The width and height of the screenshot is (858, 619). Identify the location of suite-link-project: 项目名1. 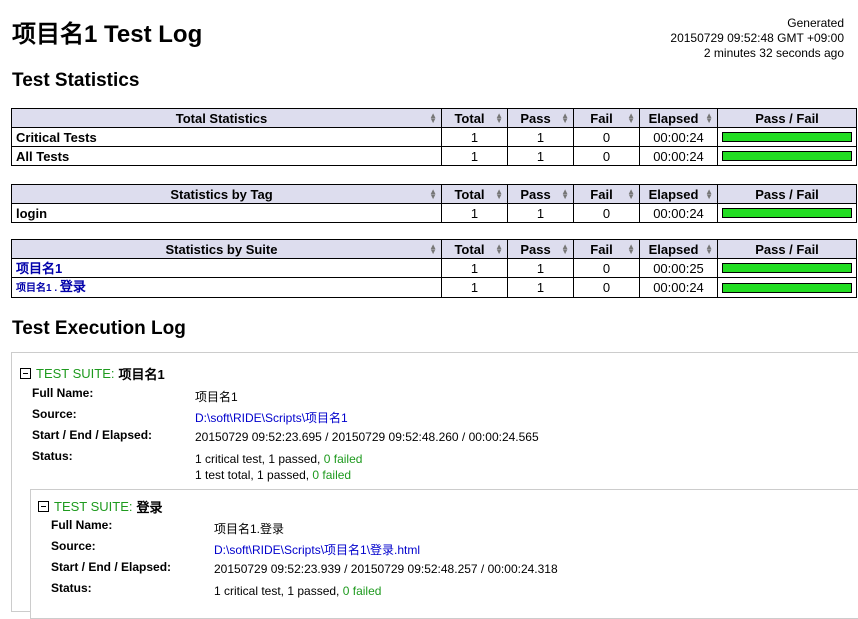
(39, 268).